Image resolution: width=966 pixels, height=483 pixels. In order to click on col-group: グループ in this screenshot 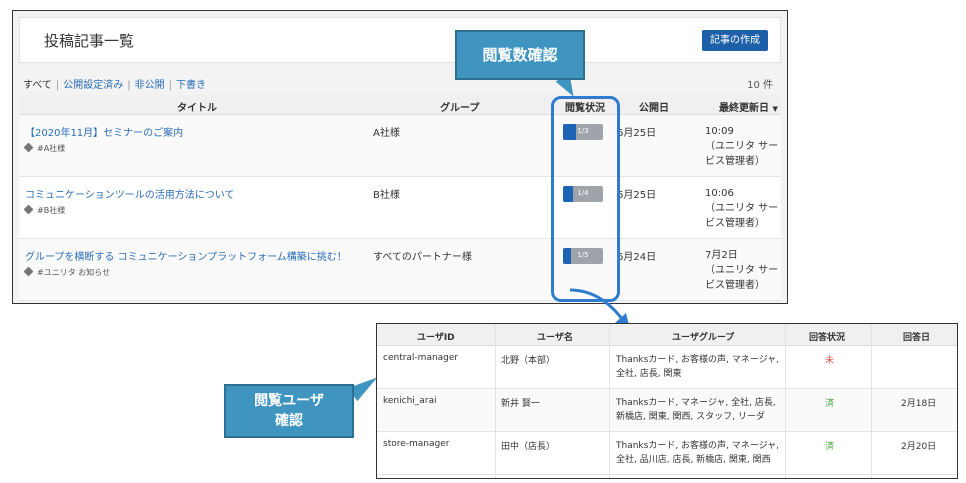, I will do `click(459, 106)`.